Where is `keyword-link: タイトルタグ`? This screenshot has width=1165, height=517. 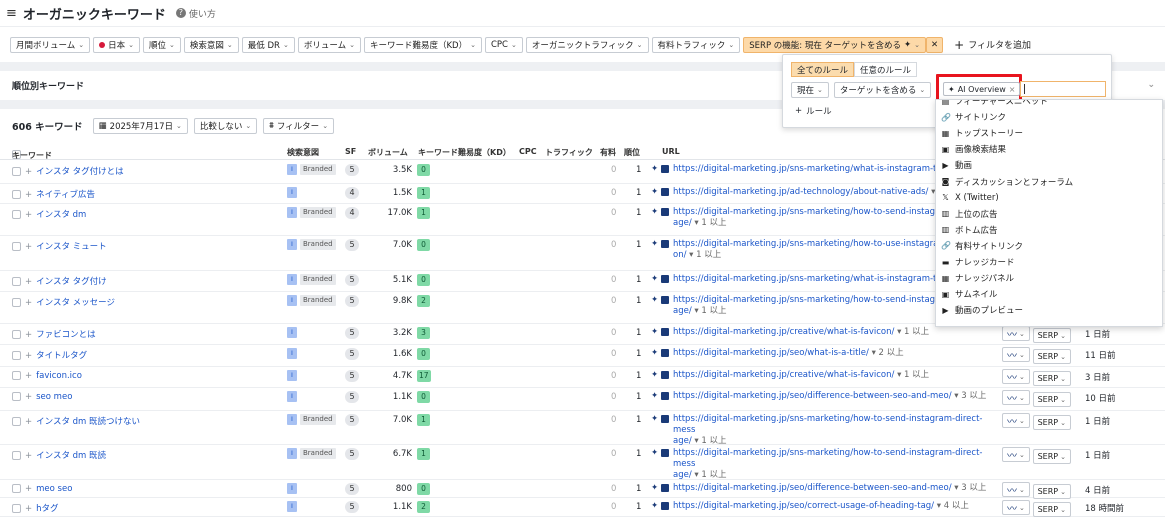 keyword-link: タイトルタグ is located at coordinates (61, 356).